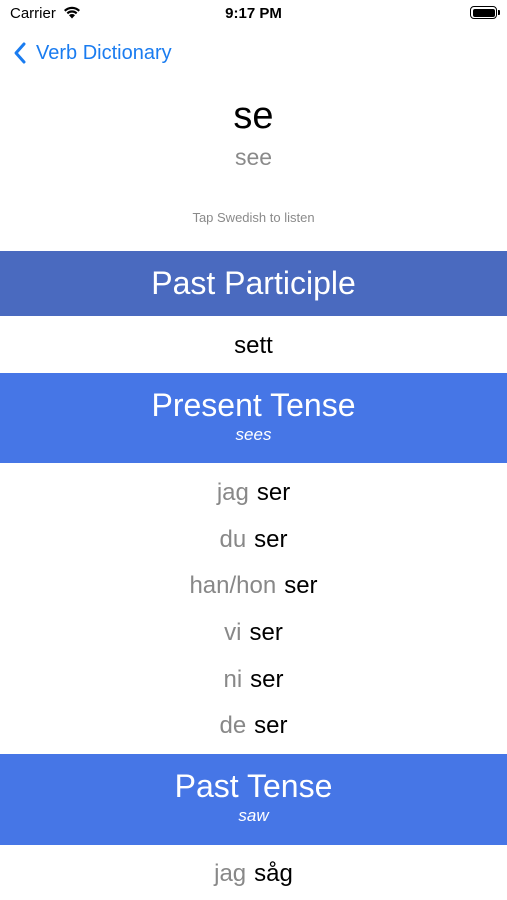 The image size is (507, 900). Describe the element at coordinates (233, 725) in the screenshot. I see `pronoun: de` at that location.